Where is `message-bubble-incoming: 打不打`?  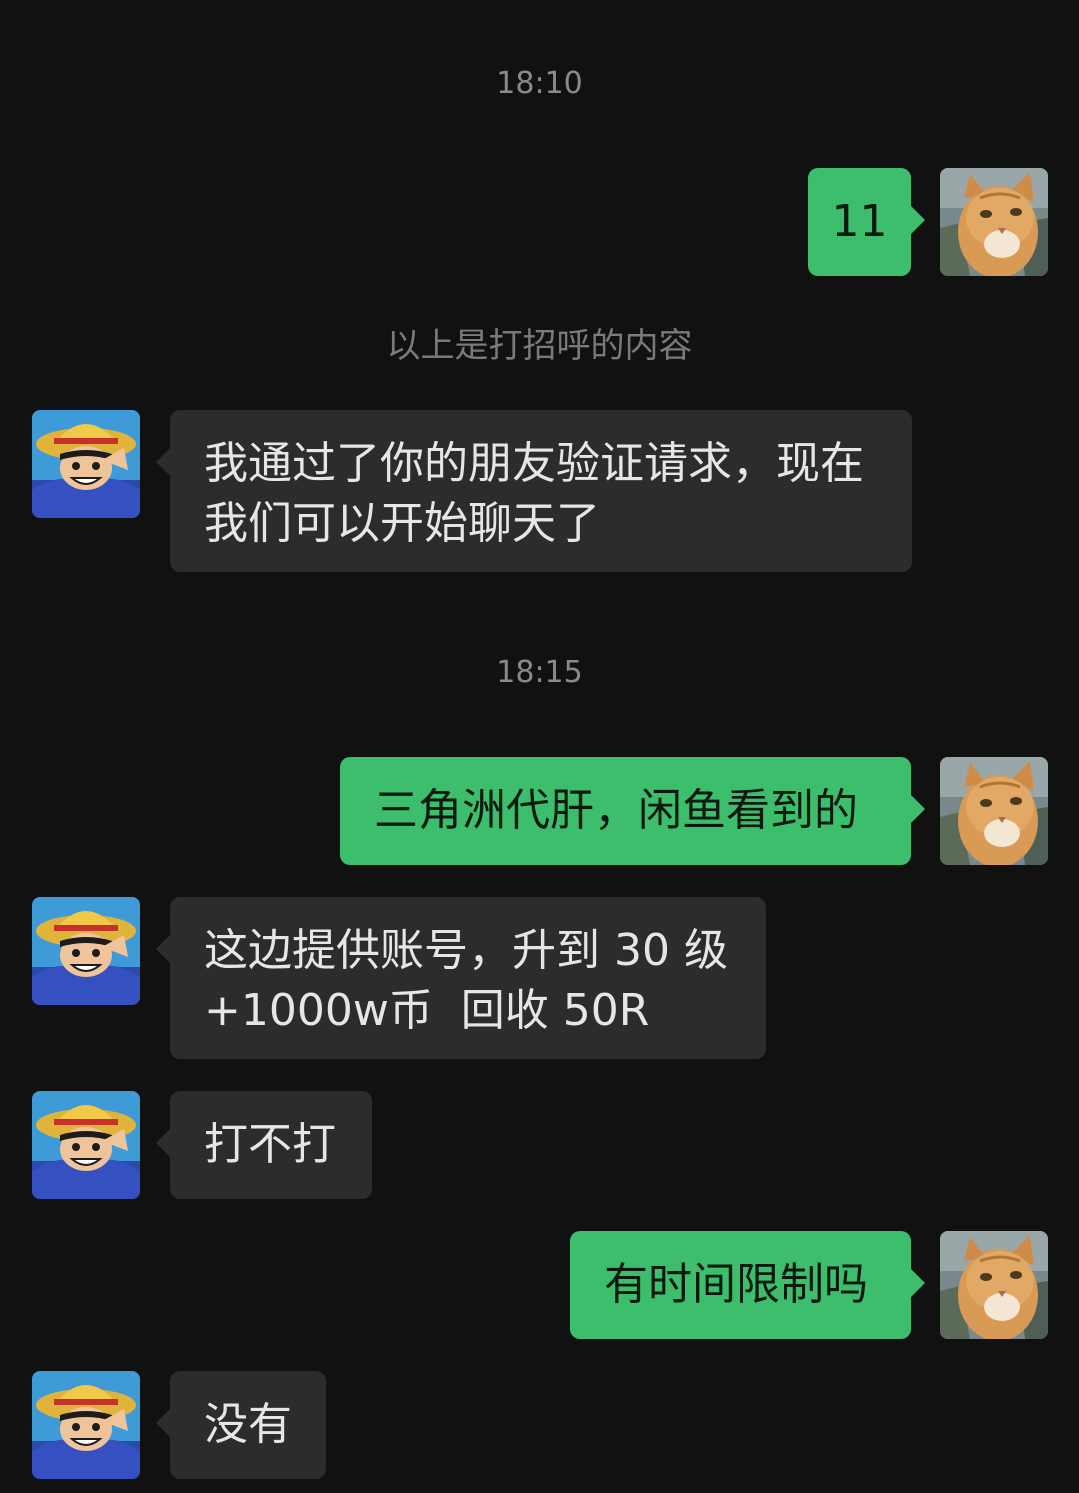 message-bubble-incoming: 打不打 is located at coordinates (264, 1145).